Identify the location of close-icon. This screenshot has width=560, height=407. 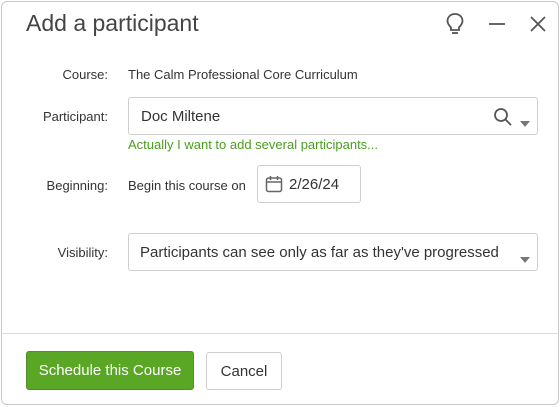
(538, 24).